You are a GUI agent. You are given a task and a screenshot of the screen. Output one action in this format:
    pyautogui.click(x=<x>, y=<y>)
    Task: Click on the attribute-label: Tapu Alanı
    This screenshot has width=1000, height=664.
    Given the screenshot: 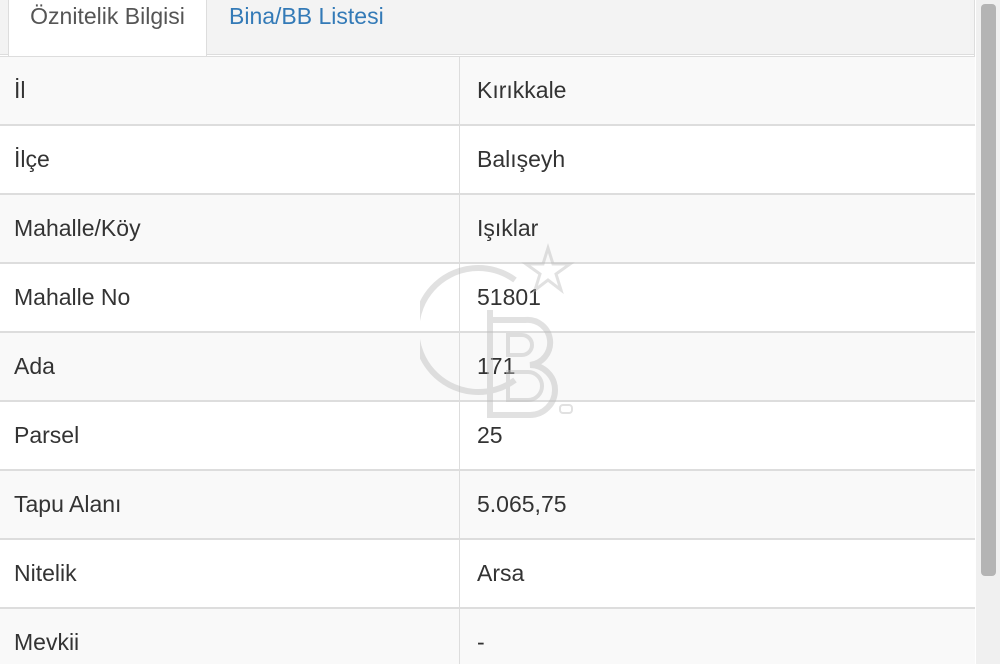 What is the action you would take?
    pyautogui.click(x=68, y=504)
    